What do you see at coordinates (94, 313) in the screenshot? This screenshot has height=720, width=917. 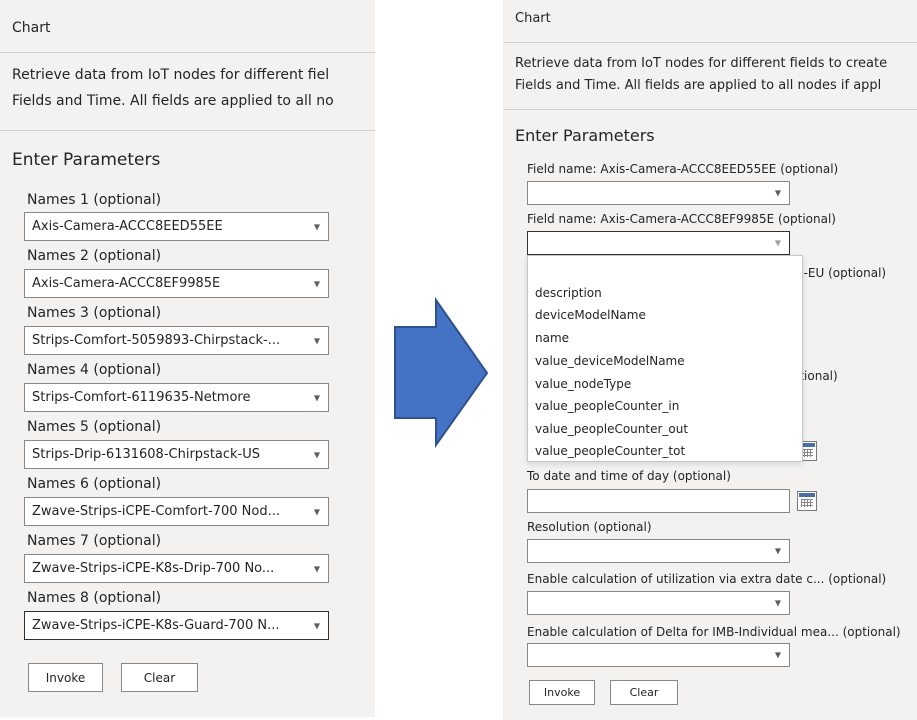 I see `names-3-label: Names 3 (optional)` at bounding box center [94, 313].